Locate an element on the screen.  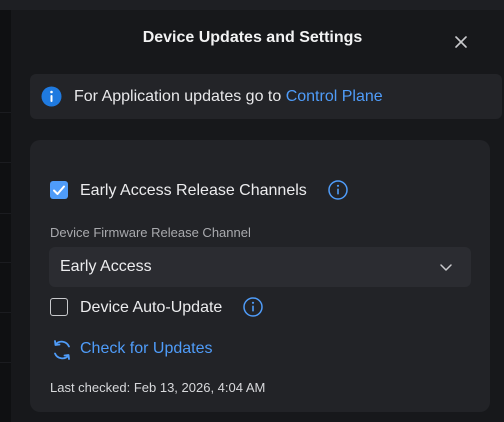
chevron-down-icon is located at coordinates (446, 267).